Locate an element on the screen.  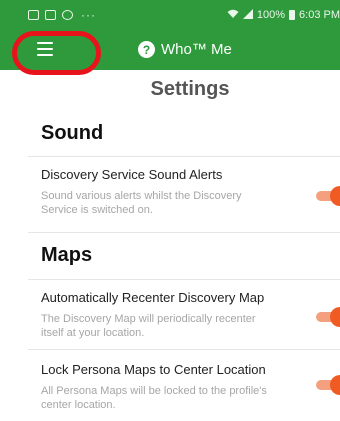
status-bar: ··· 100% 6:03 PM is located at coordinates (170, 15).